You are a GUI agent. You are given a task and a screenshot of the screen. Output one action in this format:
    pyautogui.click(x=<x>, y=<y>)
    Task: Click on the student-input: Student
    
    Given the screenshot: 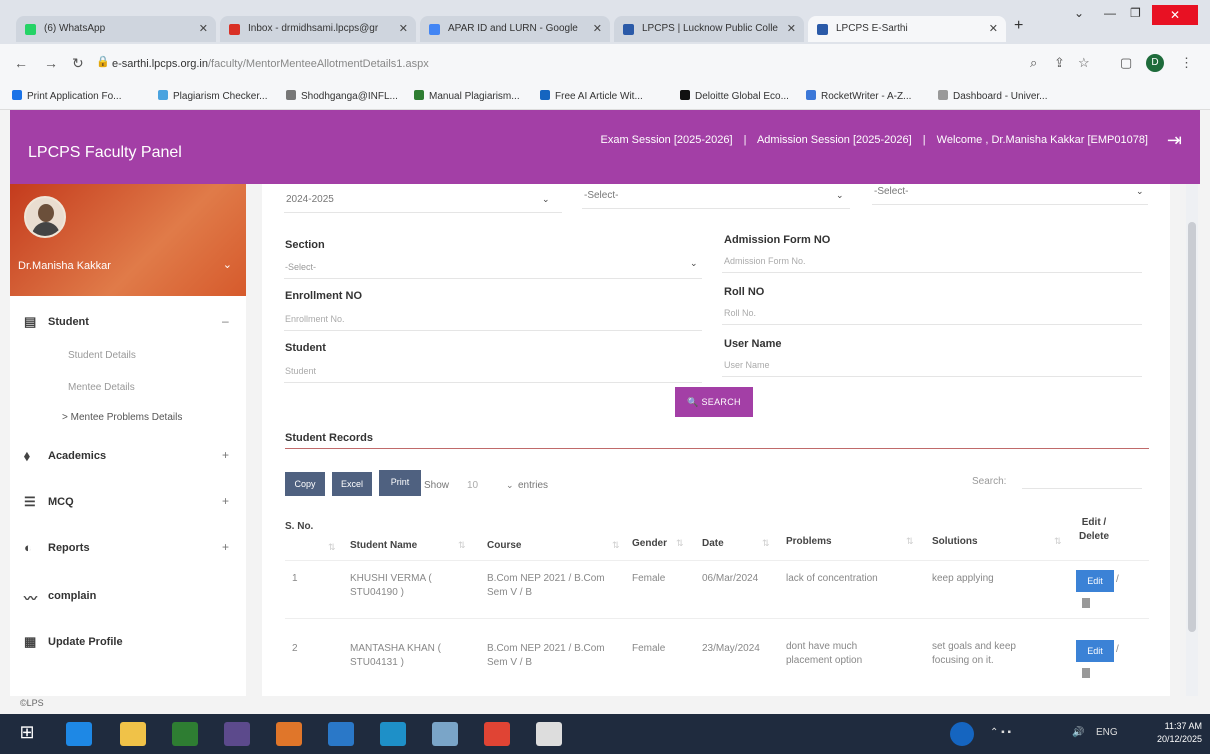 What is the action you would take?
    pyautogui.click(x=300, y=371)
    